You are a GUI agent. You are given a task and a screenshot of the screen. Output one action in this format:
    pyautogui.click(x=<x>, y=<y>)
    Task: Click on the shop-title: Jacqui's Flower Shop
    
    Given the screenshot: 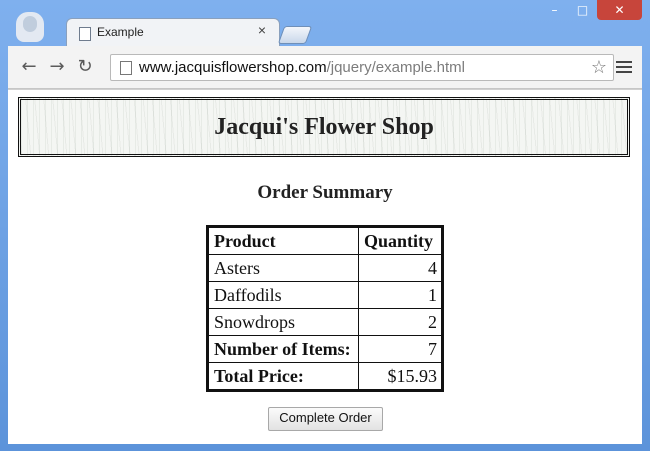 What is the action you would take?
    pyautogui.click(x=324, y=127)
    